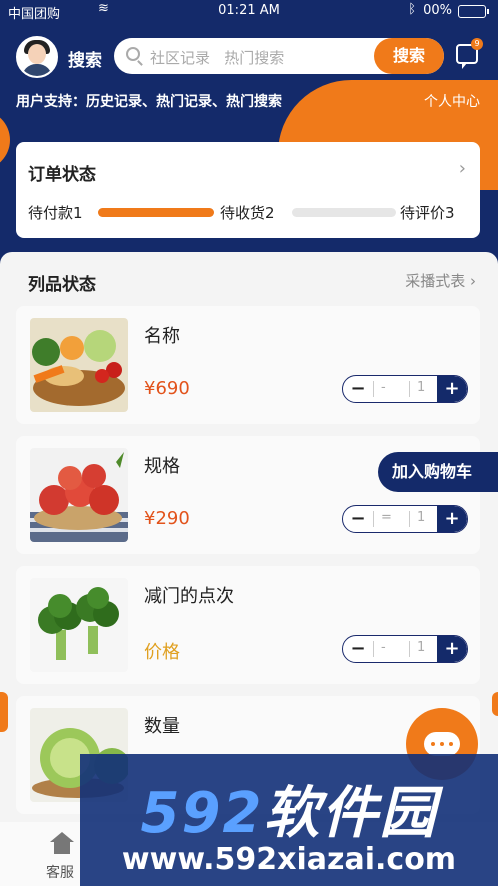 The height and width of the screenshot is (886, 498). I want to click on stepper-placeholder: =, so click(386, 517).